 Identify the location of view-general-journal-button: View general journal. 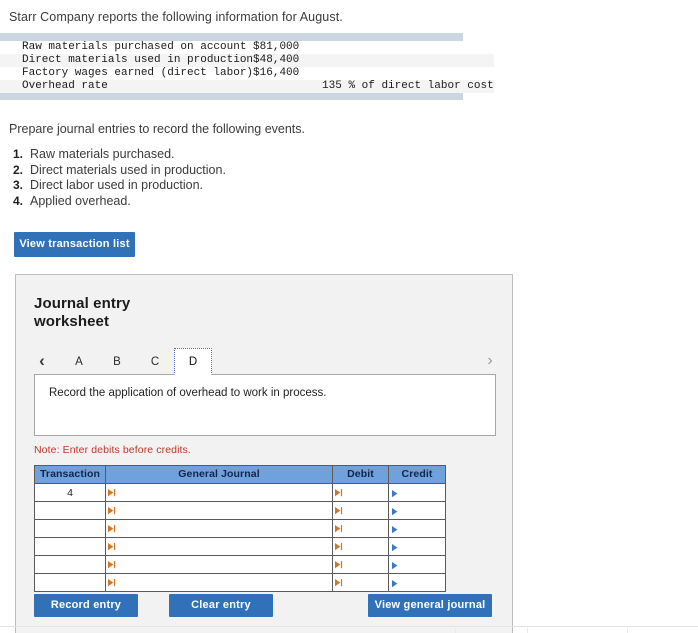
(430, 605).